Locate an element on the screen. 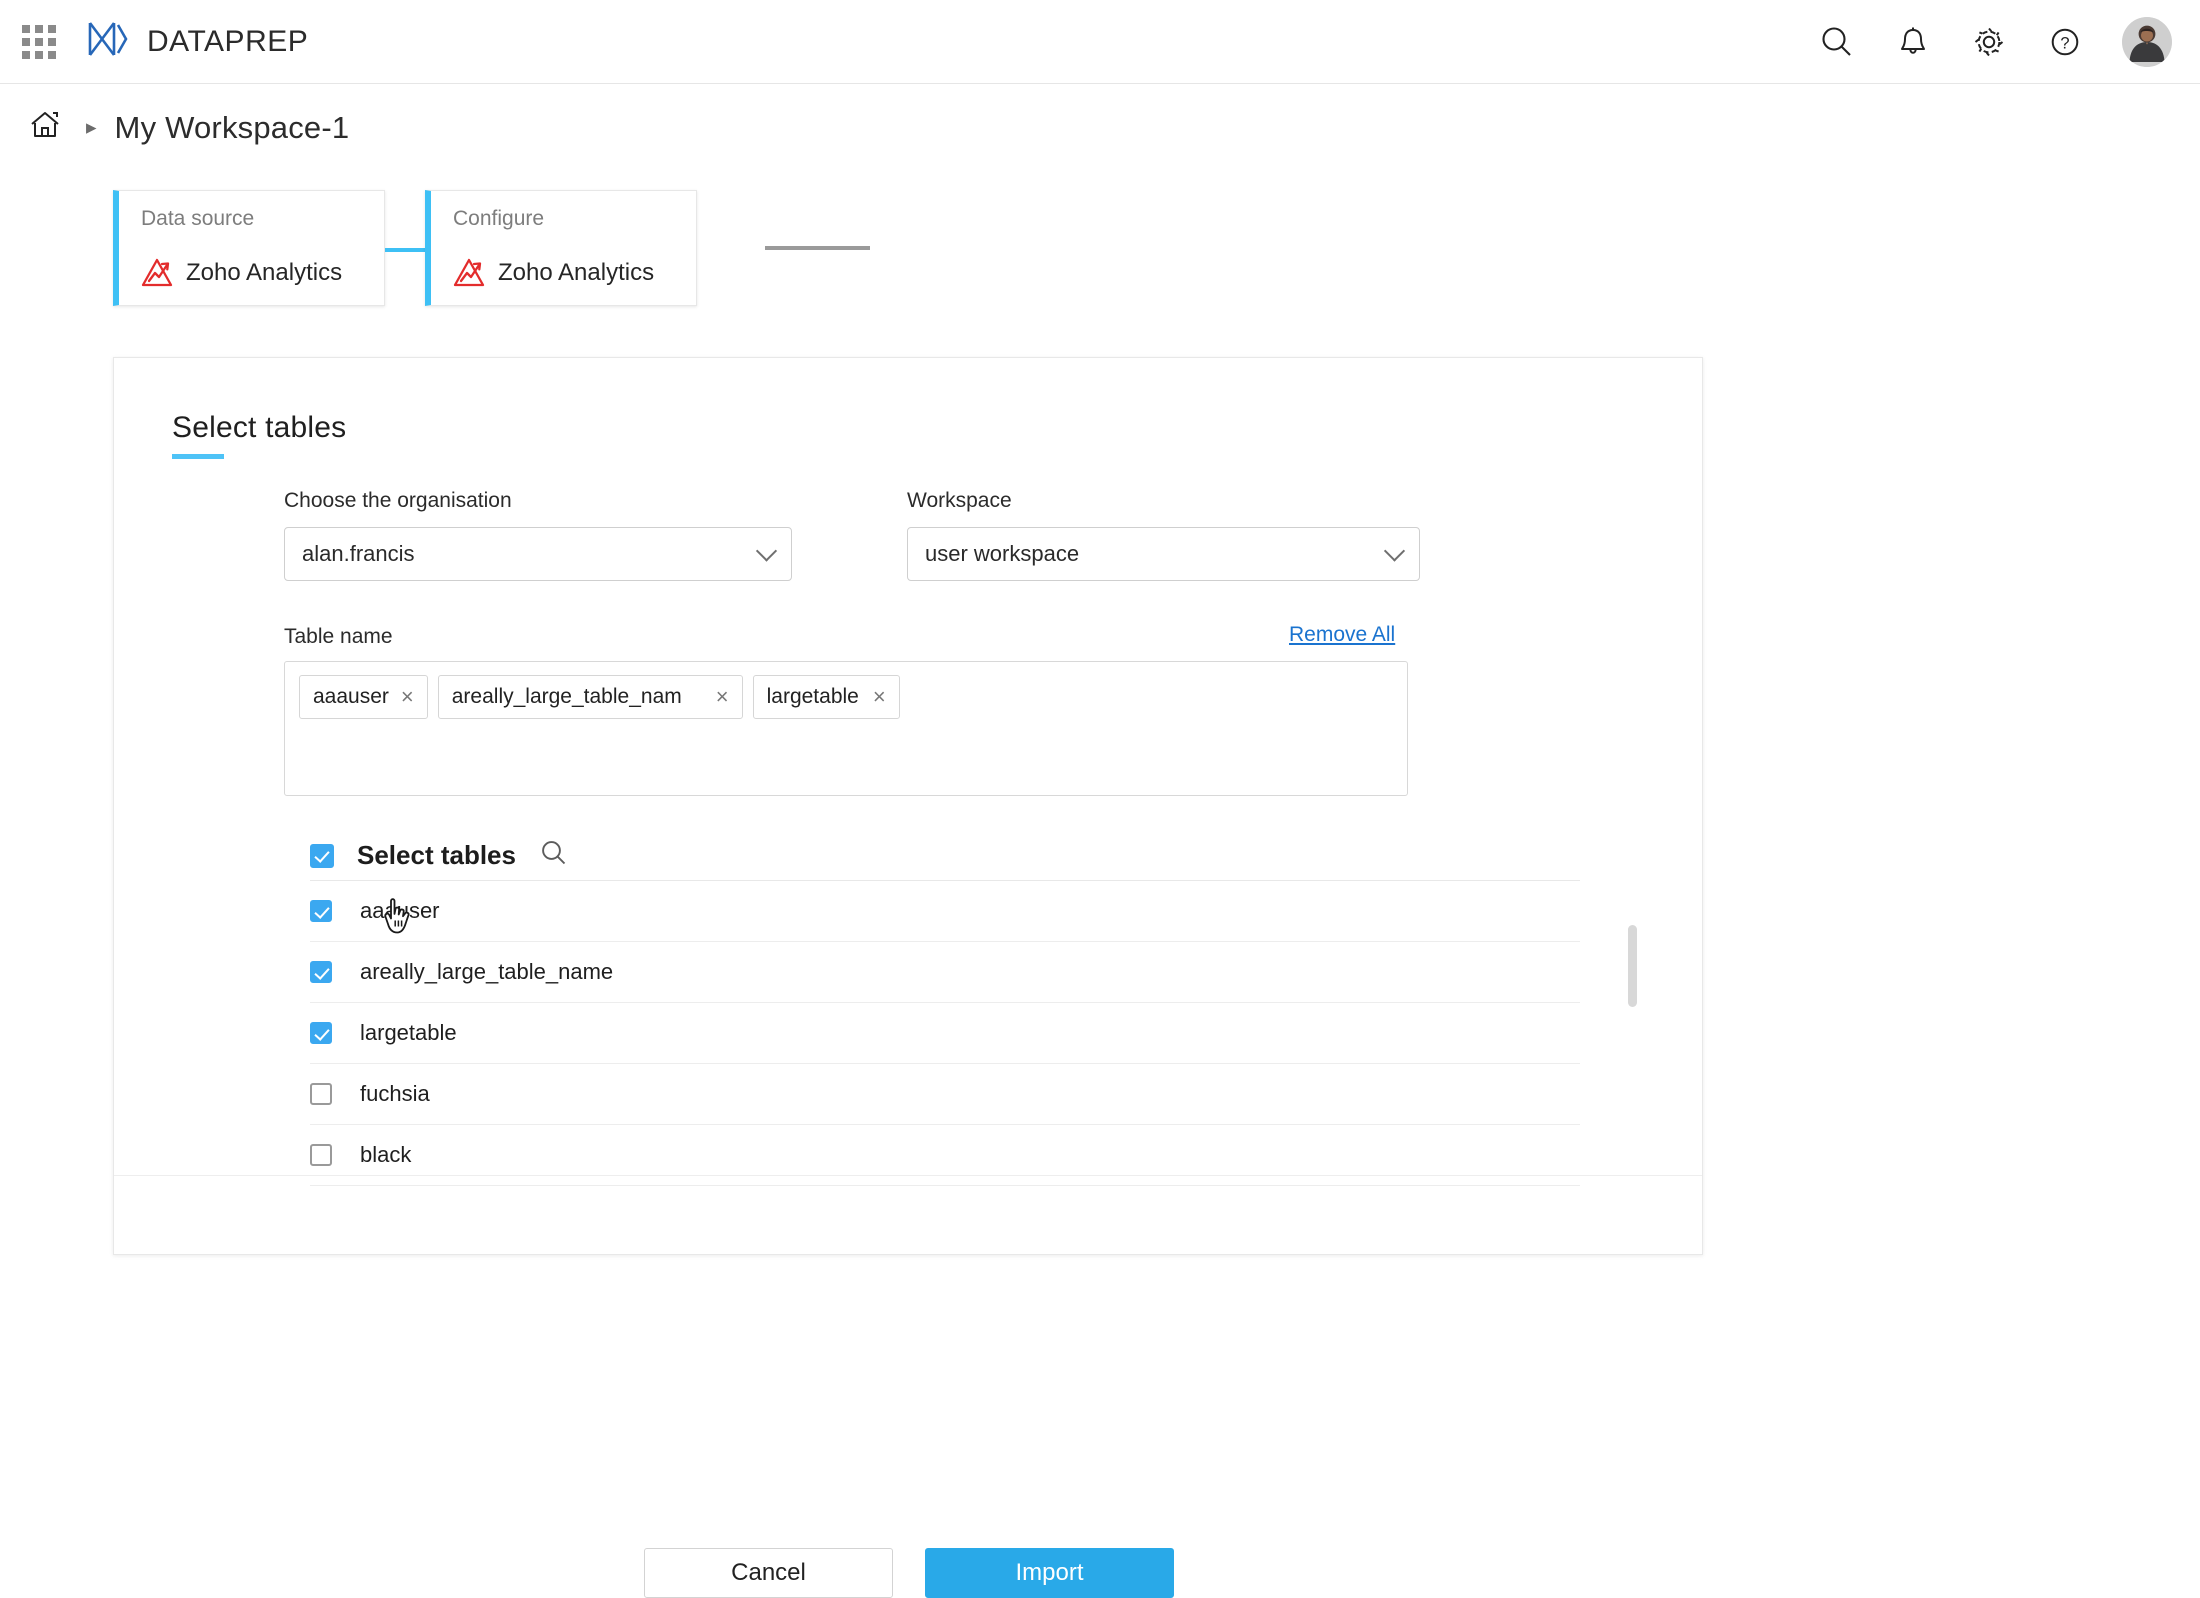  gear-icon is located at coordinates (1989, 42).